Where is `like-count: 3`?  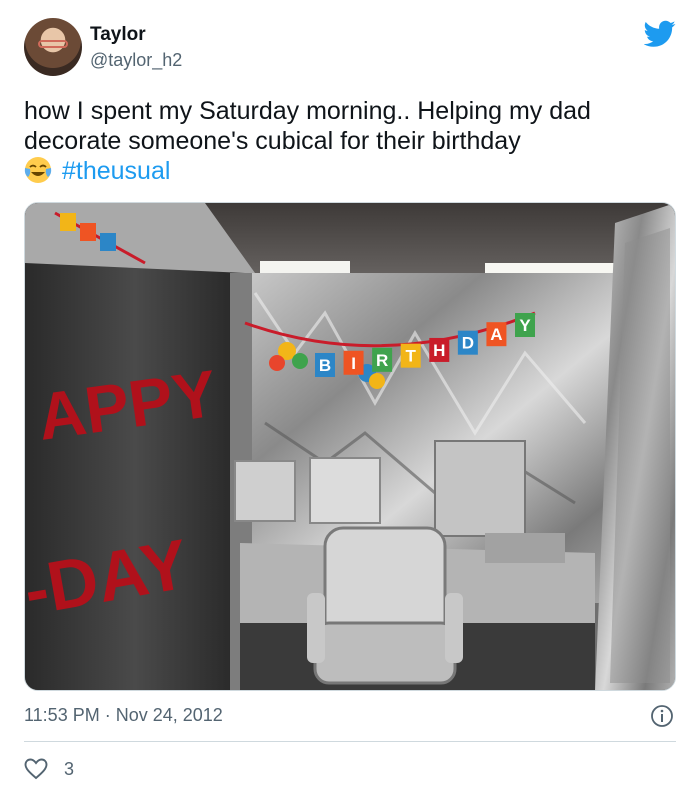 like-count: 3 is located at coordinates (69, 768).